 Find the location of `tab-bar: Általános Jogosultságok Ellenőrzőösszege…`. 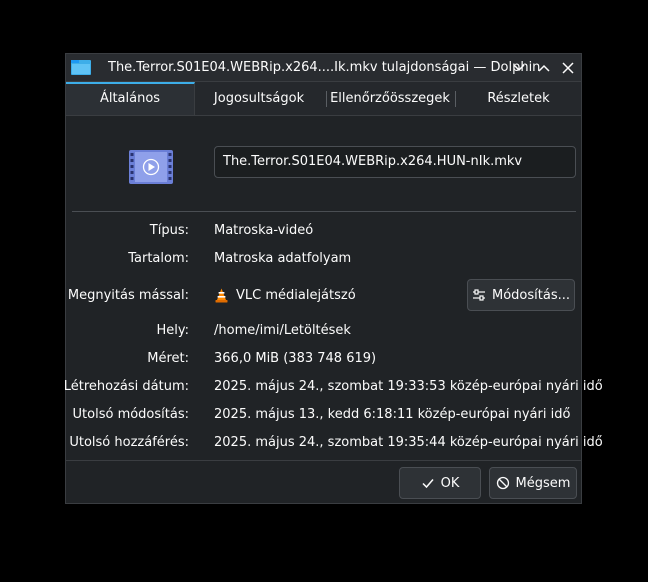

tab-bar: Általános Jogosultságok Ellenőrzőösszege… is located at coordinates (323, 99).